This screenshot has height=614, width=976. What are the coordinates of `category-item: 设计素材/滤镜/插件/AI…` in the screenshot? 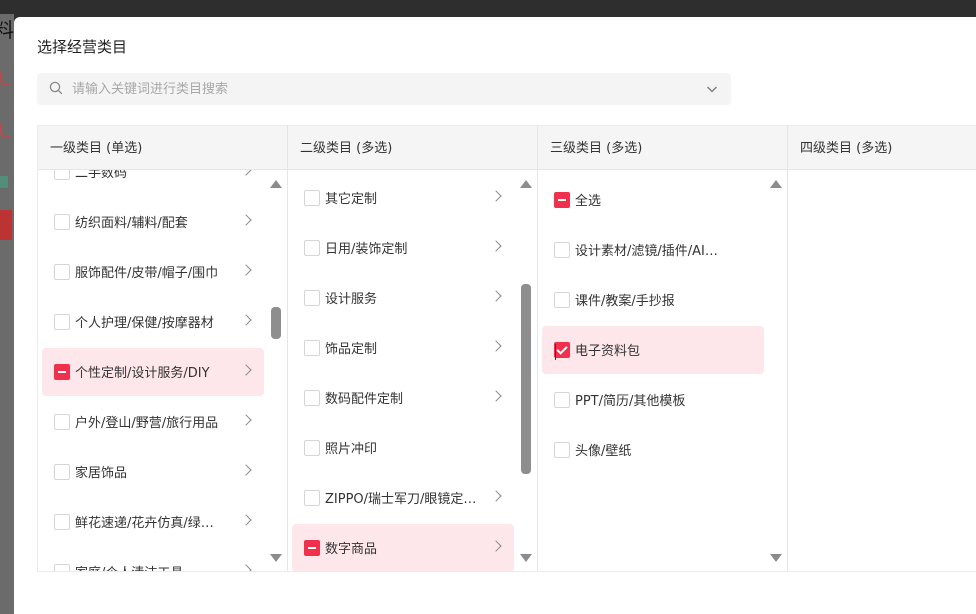 It's located at (653, 250).